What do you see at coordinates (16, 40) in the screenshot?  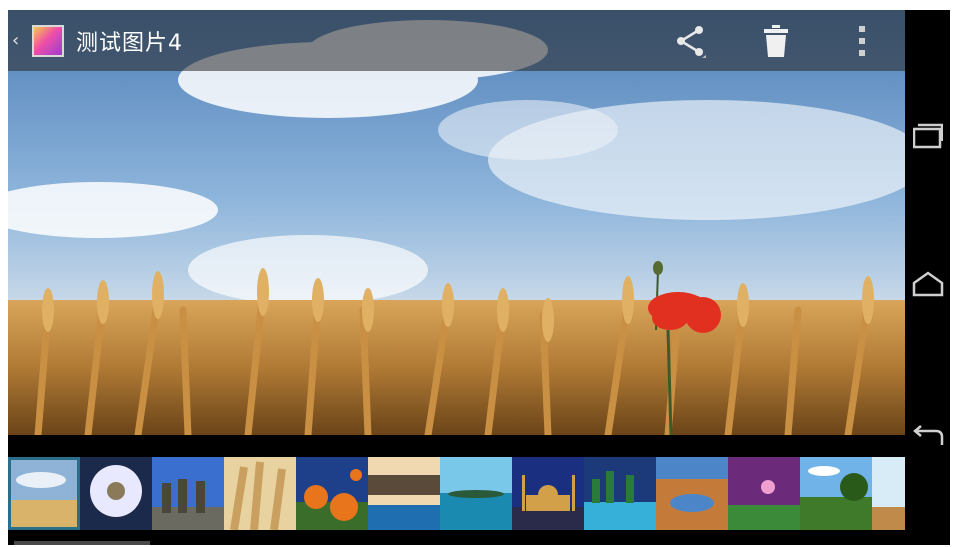 I see `chevron-left-icon: ‹` at bounding box center [16, 40].